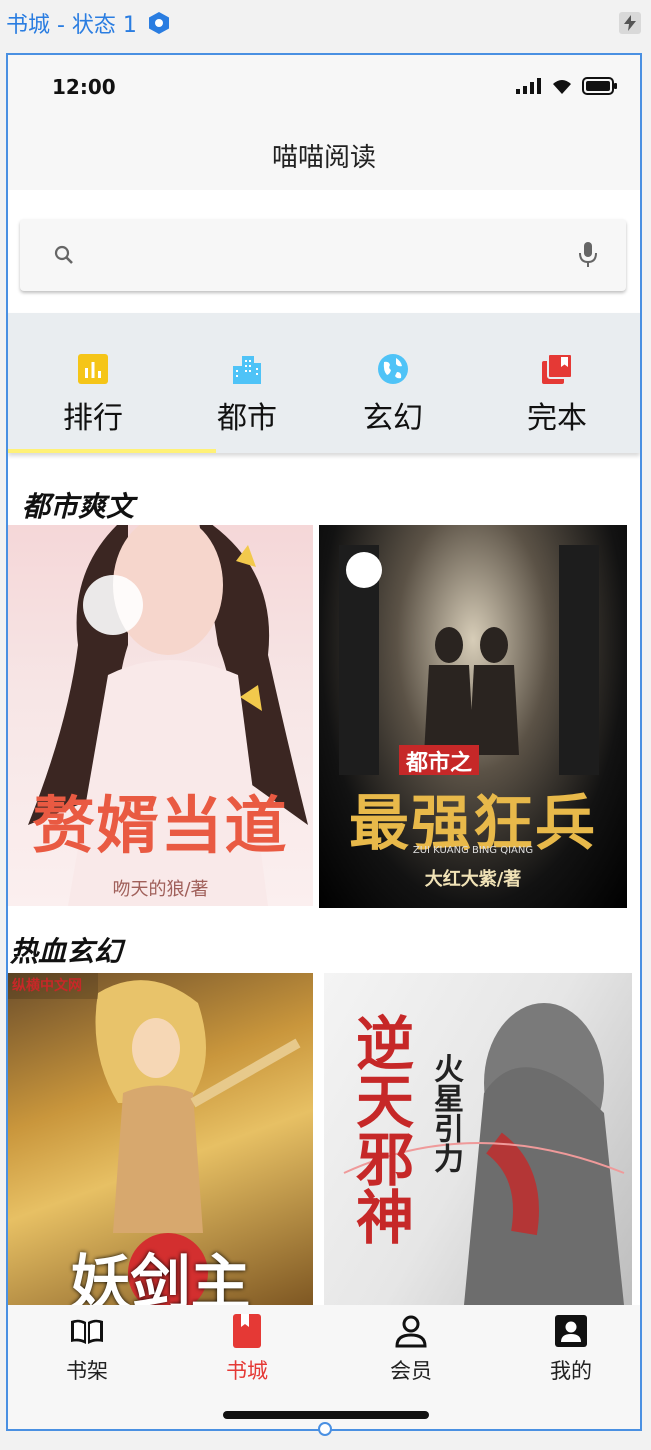 The height and width of the screenshot is (1450, 651). Describe the element at coordinates (66, 951) in the screenshot. I see `section-title: 热血玄幻` at that location.